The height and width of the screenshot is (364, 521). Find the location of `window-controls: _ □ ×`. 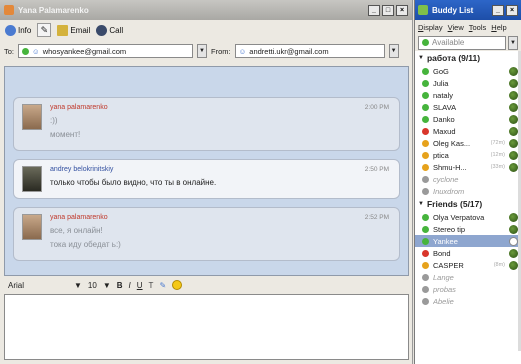

window-controls: _ □ × is located at coordinates (388, 10).